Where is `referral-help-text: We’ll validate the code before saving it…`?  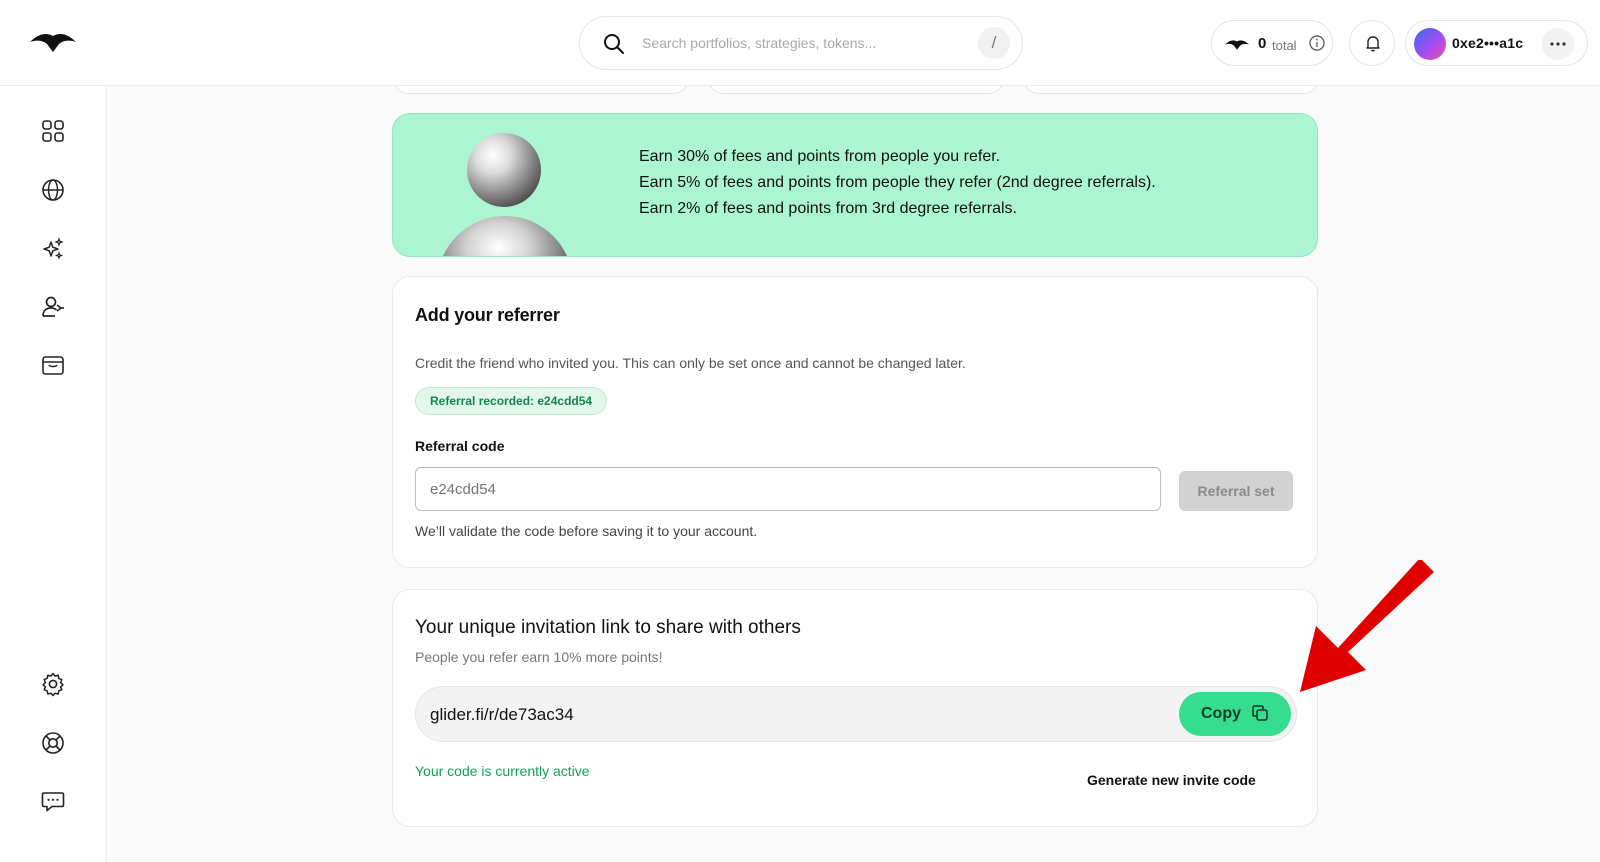
referral-help-text: We’ll validate the code before saving it… is located at coordinates (586, 531).